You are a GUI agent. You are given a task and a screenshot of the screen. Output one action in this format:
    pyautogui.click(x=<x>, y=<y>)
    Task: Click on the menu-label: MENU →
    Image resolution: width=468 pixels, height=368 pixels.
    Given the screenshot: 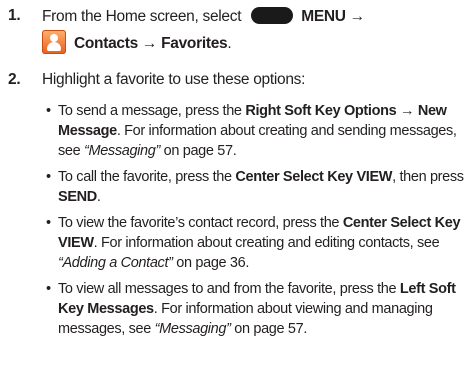 What is the action you would take?
    pyautogui.click(x=333, y=16)
    